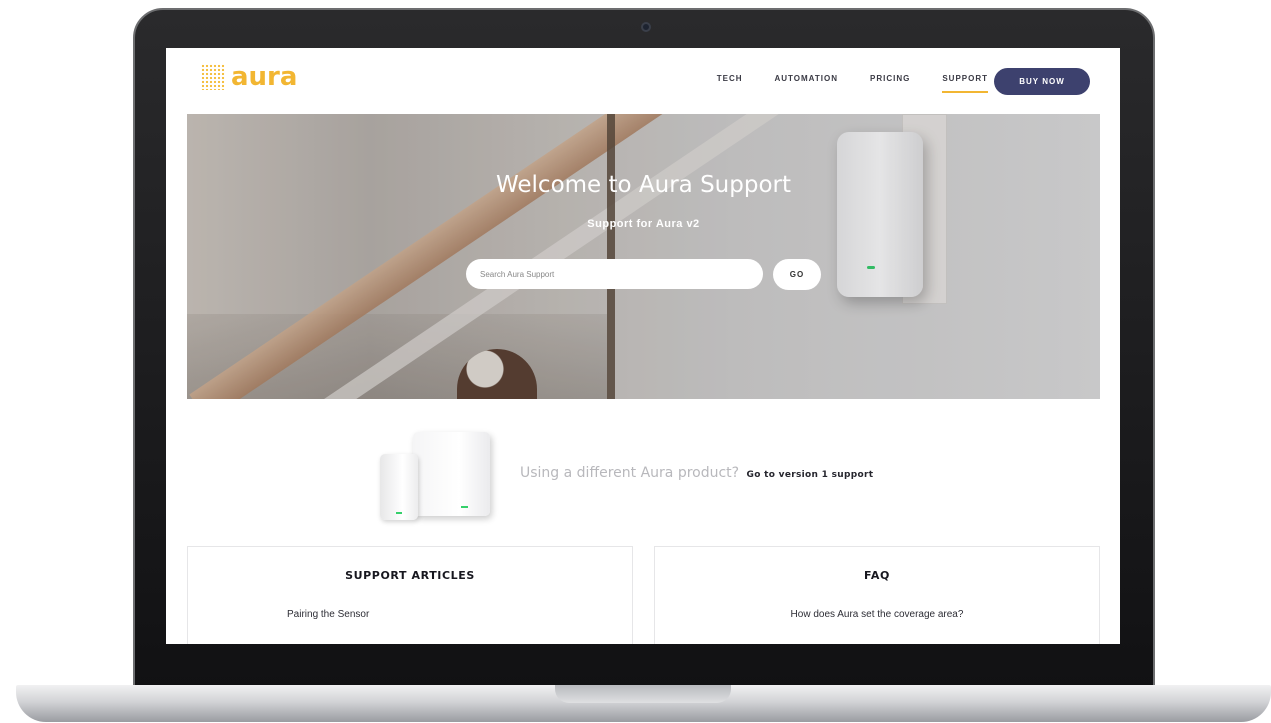 Image resolution: width=1271 pixels, height=723 pixels. I want to click on logo-text: aura, so click(264, 77).